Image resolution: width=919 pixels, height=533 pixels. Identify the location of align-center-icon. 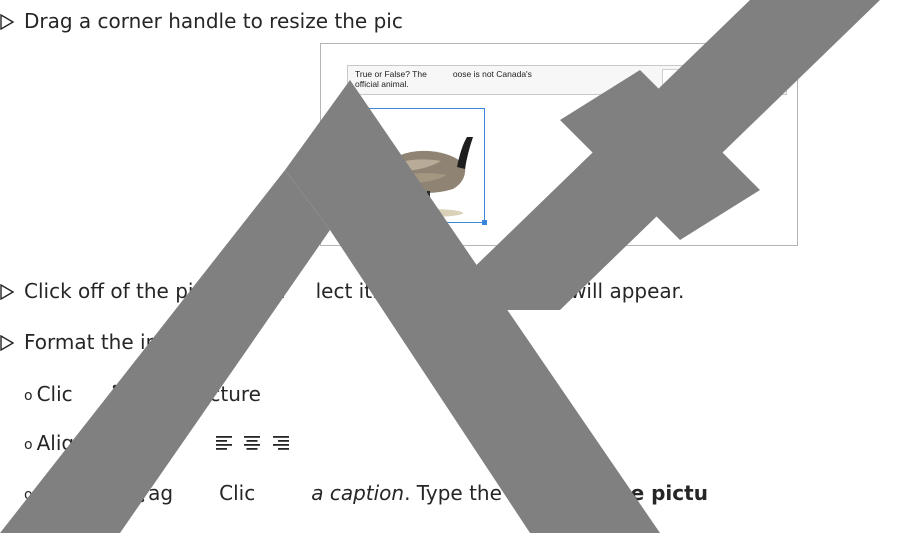
(252, 443).